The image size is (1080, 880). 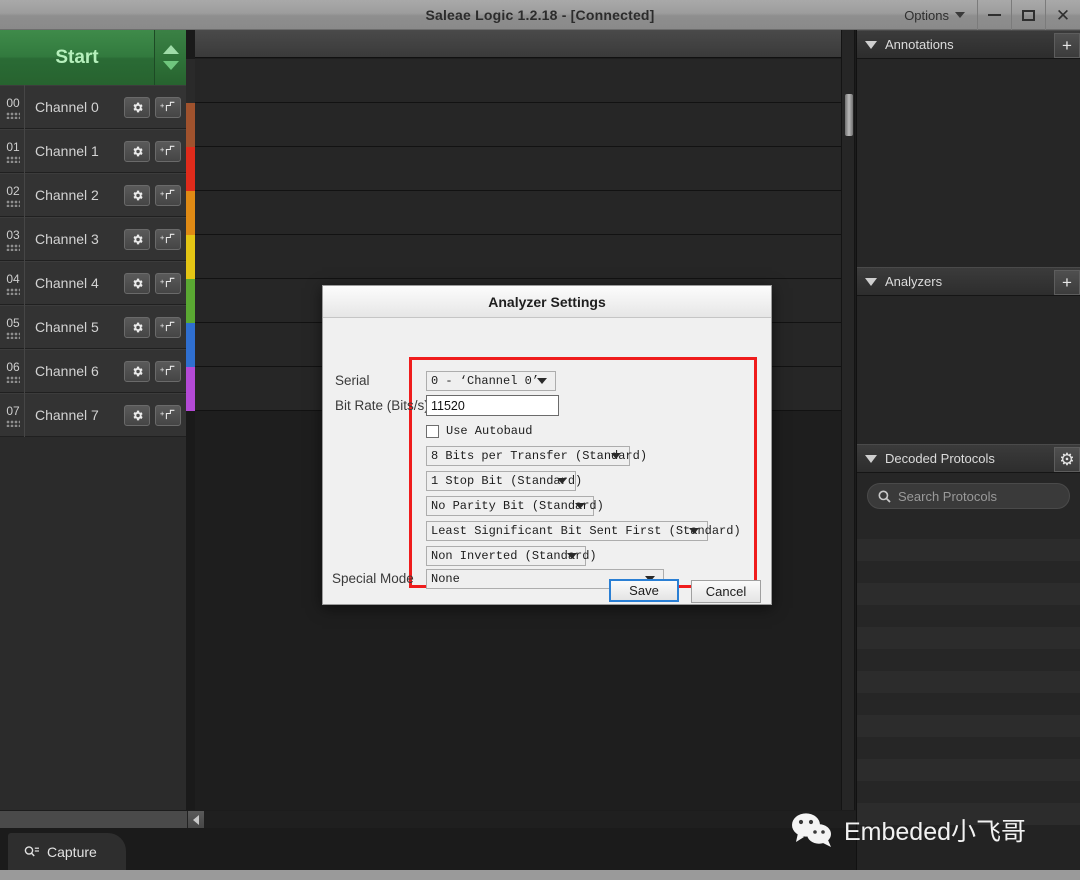 What do you see at coordinates (1067, 459) in the screenshot?
I see `decoded-protocols-settings-button: ⚙` at bounding box center [1067, 459].